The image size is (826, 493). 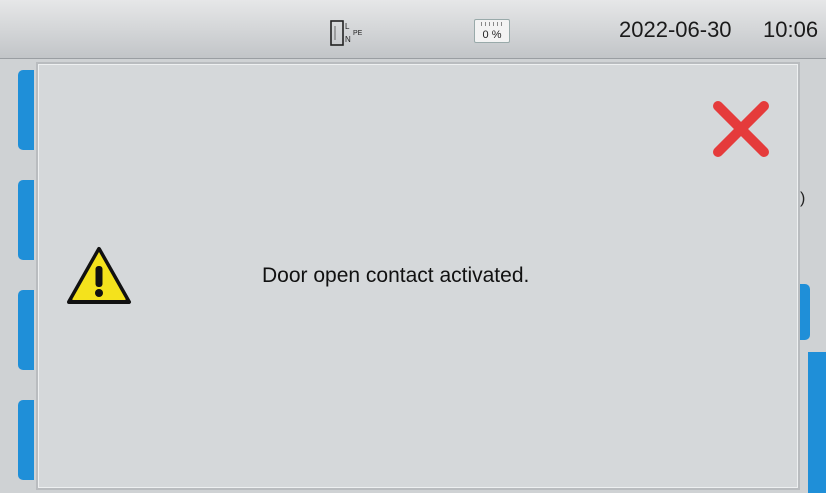 I want to click on background-edge-text: ), so click(x=803, y=198).